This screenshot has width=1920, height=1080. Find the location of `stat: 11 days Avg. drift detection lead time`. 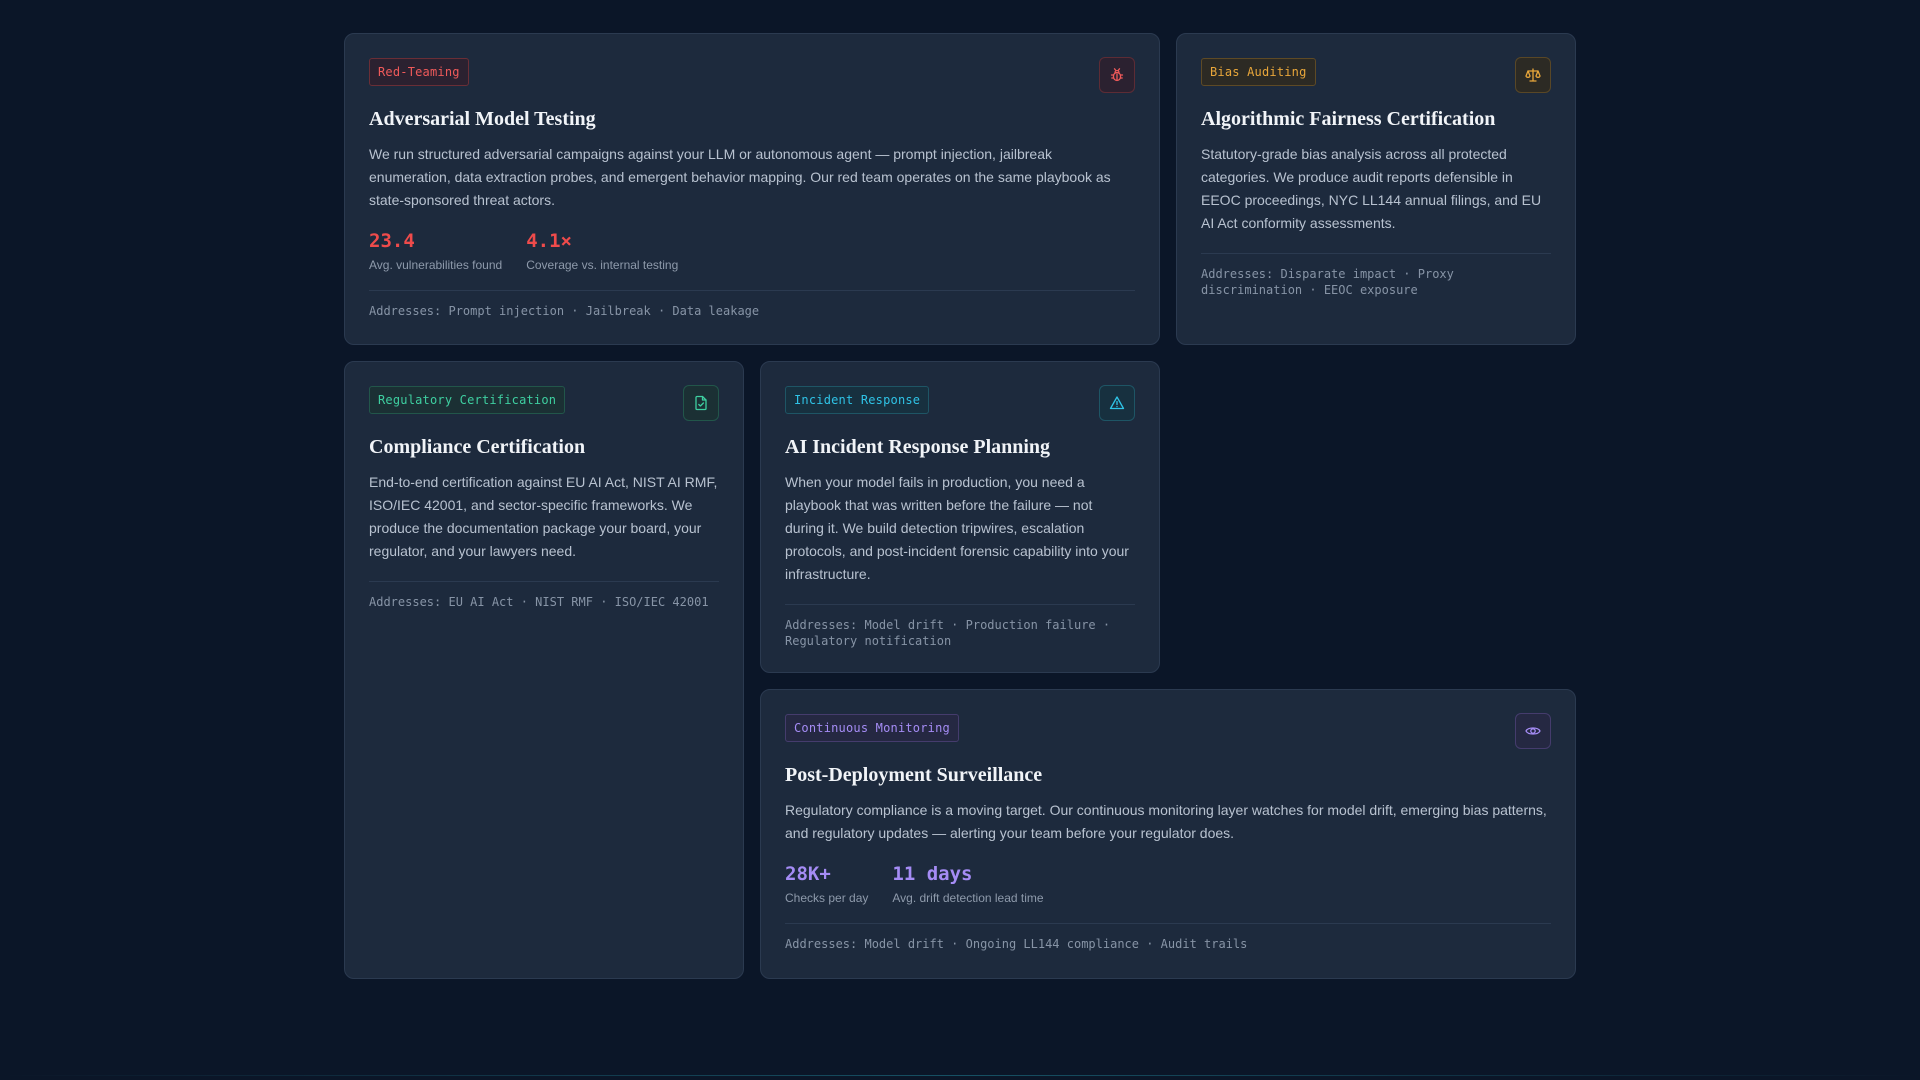

stat: 11 days Avg. drift detection lead time is located at coordinates (967, 884).